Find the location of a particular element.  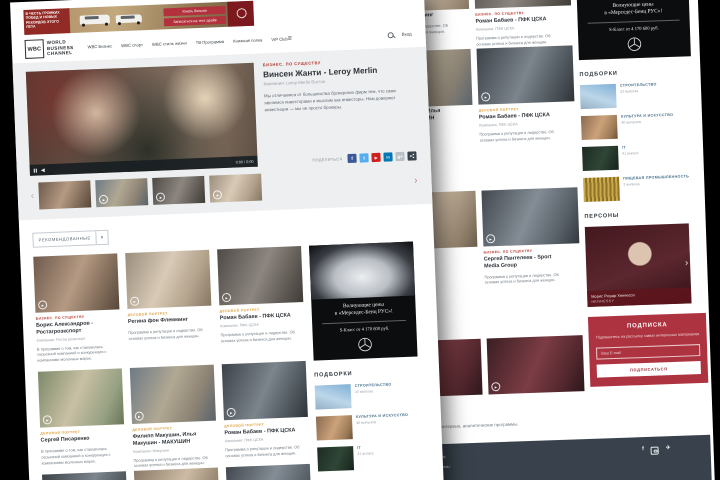

video-card: ▶ is located at coordinates (535, 365).